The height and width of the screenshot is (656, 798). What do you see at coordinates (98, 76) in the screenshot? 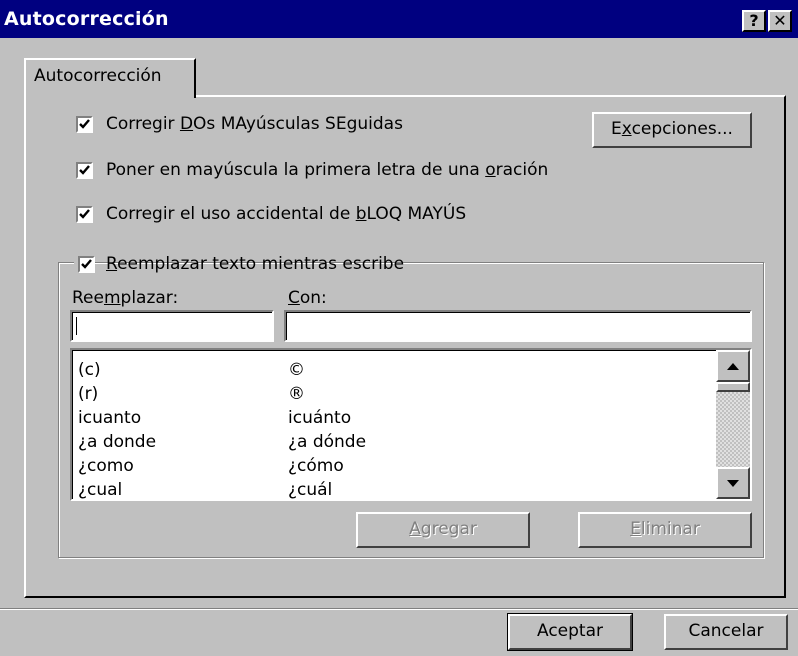
I see `tab-label: Autocorrección` at bounding box center [98, 76].